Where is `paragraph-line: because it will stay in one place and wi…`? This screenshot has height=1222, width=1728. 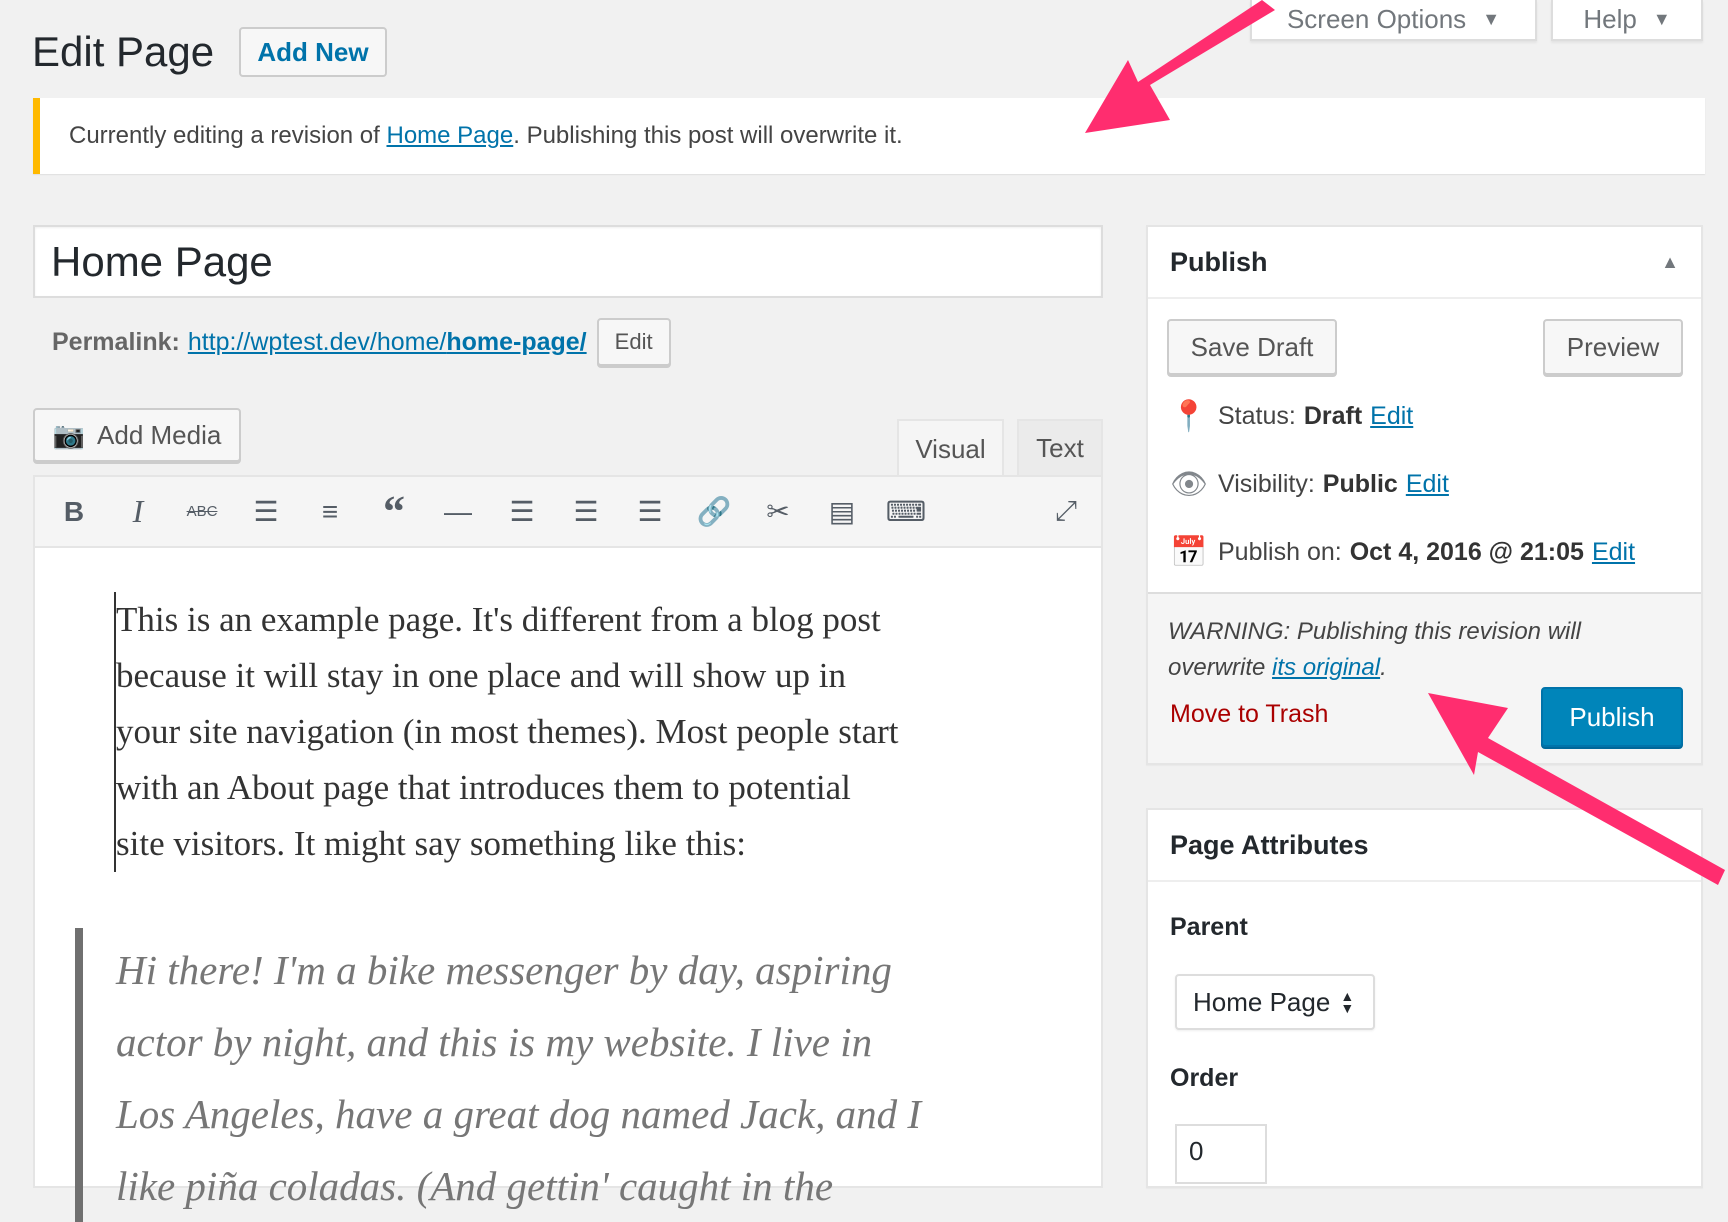
paragraph-line: because it will stay in one place and wi… is located at coordinates (481, 675).